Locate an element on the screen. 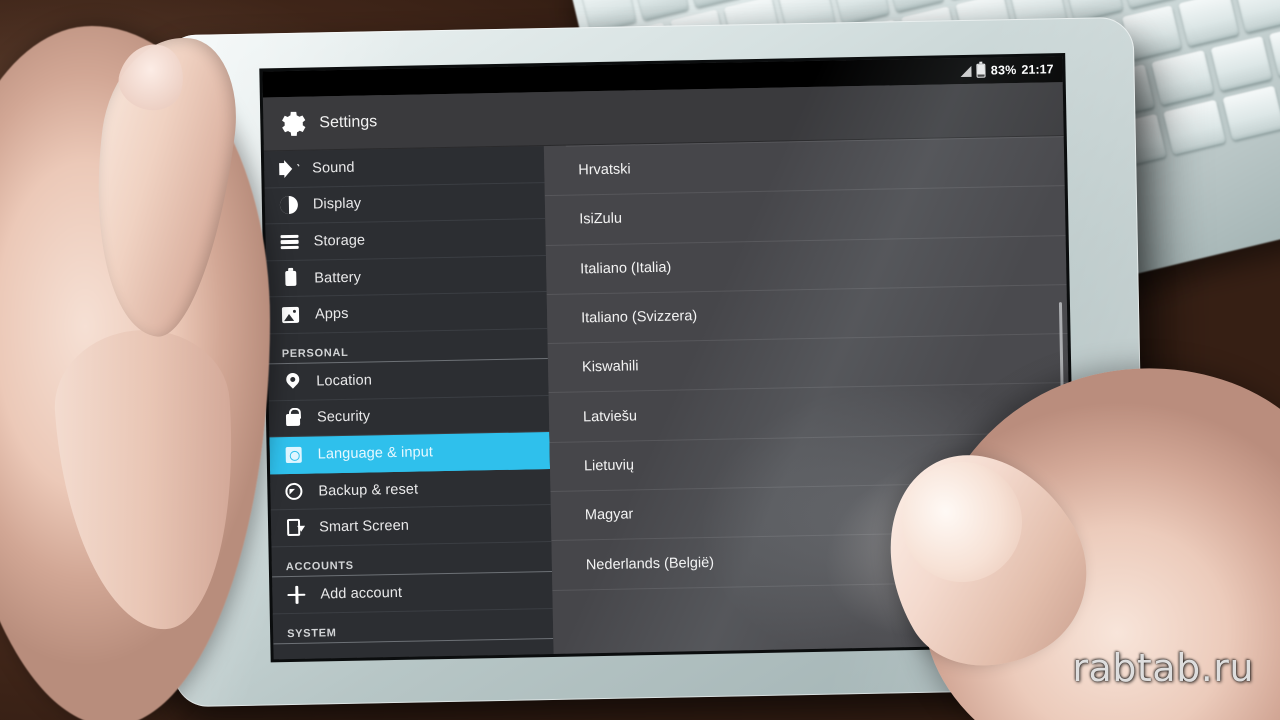  sidebar-item-apps: Apps is located at coordinates (407, 313).